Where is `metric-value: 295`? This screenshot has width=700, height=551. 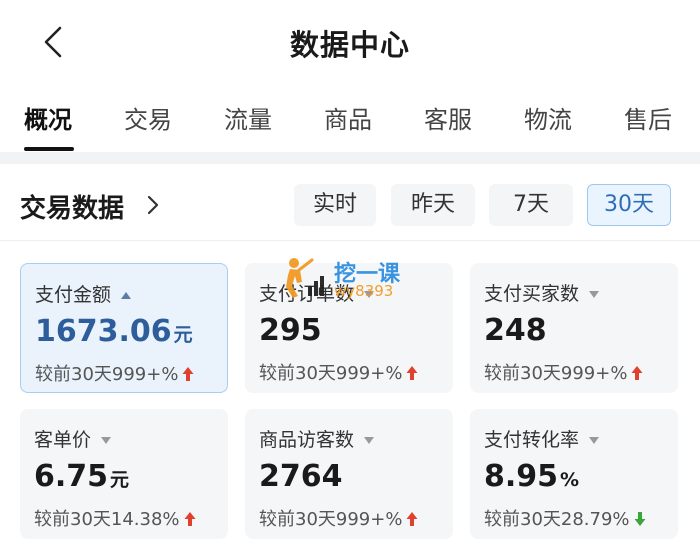
metric-value: 295 is located at coordinates (290, 330).